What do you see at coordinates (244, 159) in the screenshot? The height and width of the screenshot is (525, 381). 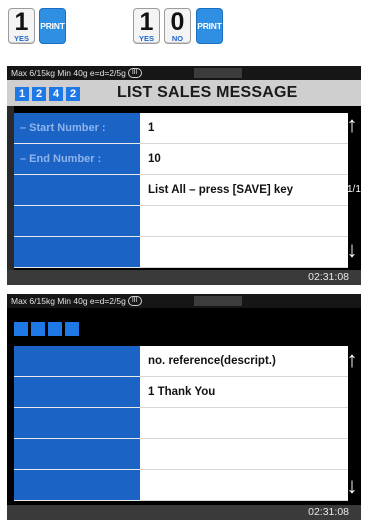 I see `end-number-field: 10` at bounding box center [244, 159].